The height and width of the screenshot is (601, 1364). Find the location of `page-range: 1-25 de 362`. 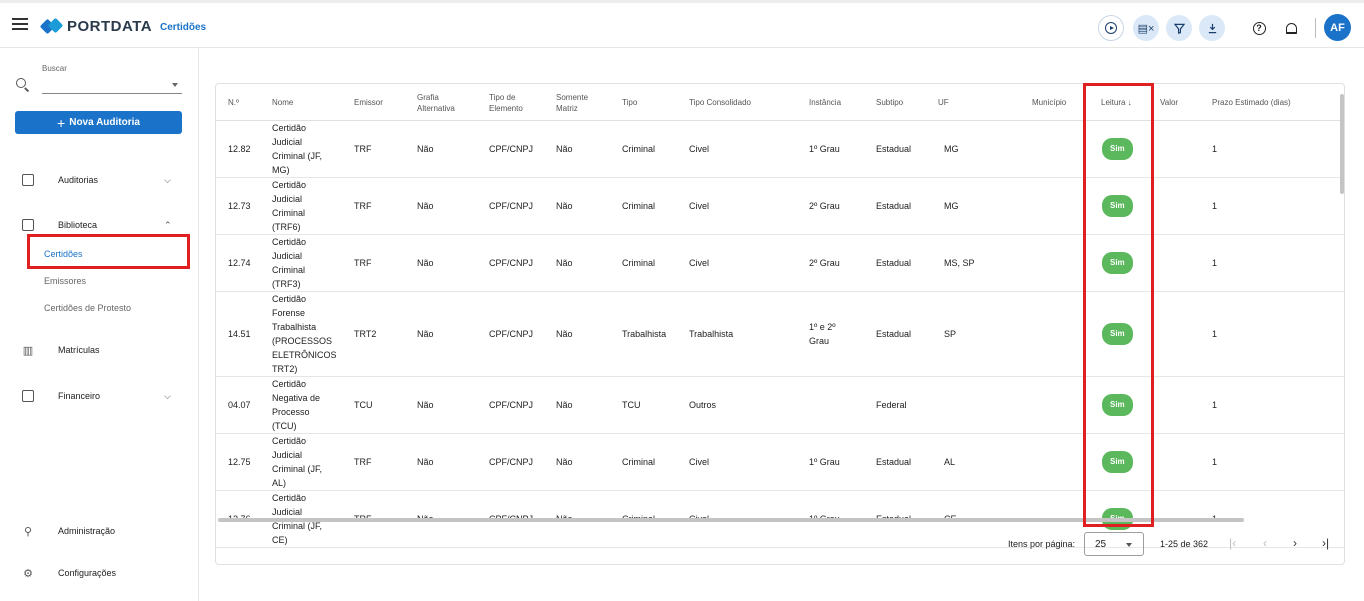

page-range: 1-25 de 362 is located at coordinates (1184, 544).